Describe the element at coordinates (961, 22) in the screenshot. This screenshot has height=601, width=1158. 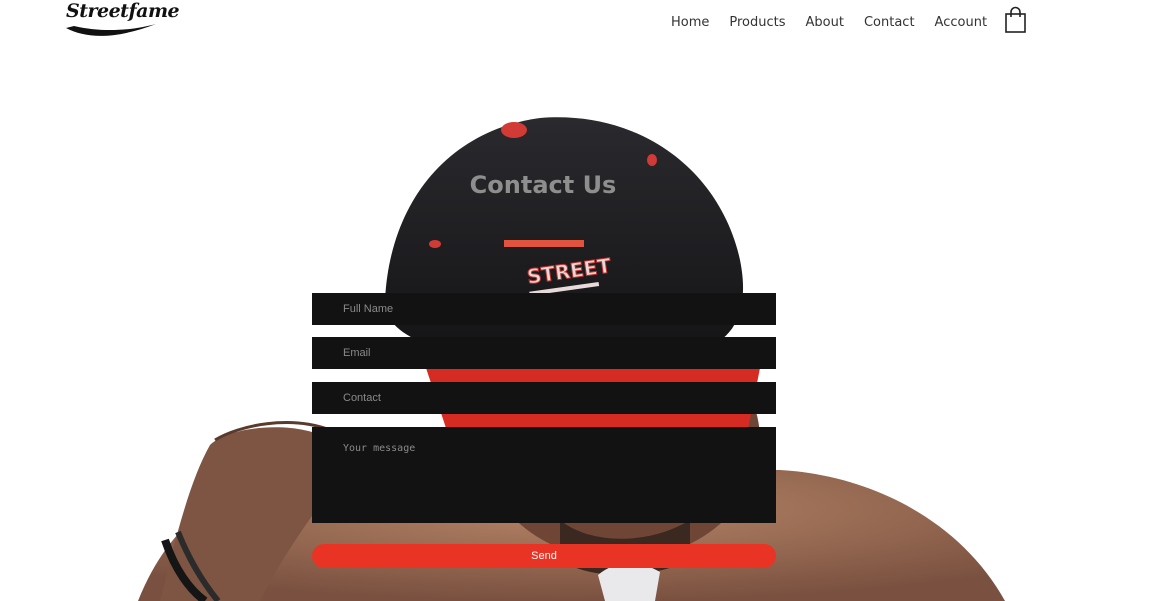
I see `nav-account: Account` at that location.